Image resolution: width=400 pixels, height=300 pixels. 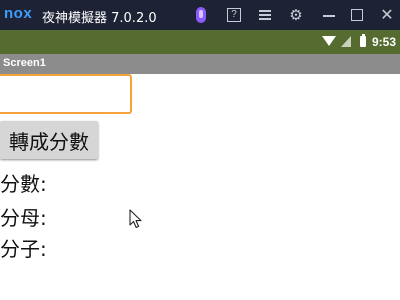 I want to click on mic-icon, so click(x=201, y=15).